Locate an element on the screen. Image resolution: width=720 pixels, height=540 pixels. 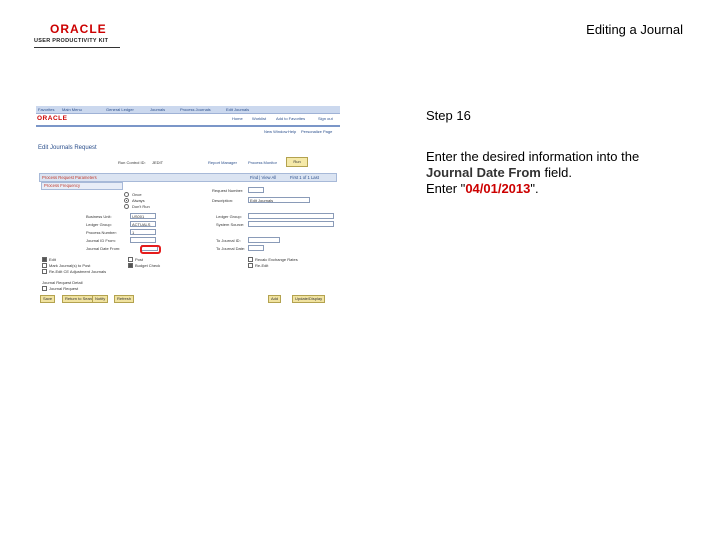
add-favorites-link: Add to Favorites is located at coordinates (290, 118).